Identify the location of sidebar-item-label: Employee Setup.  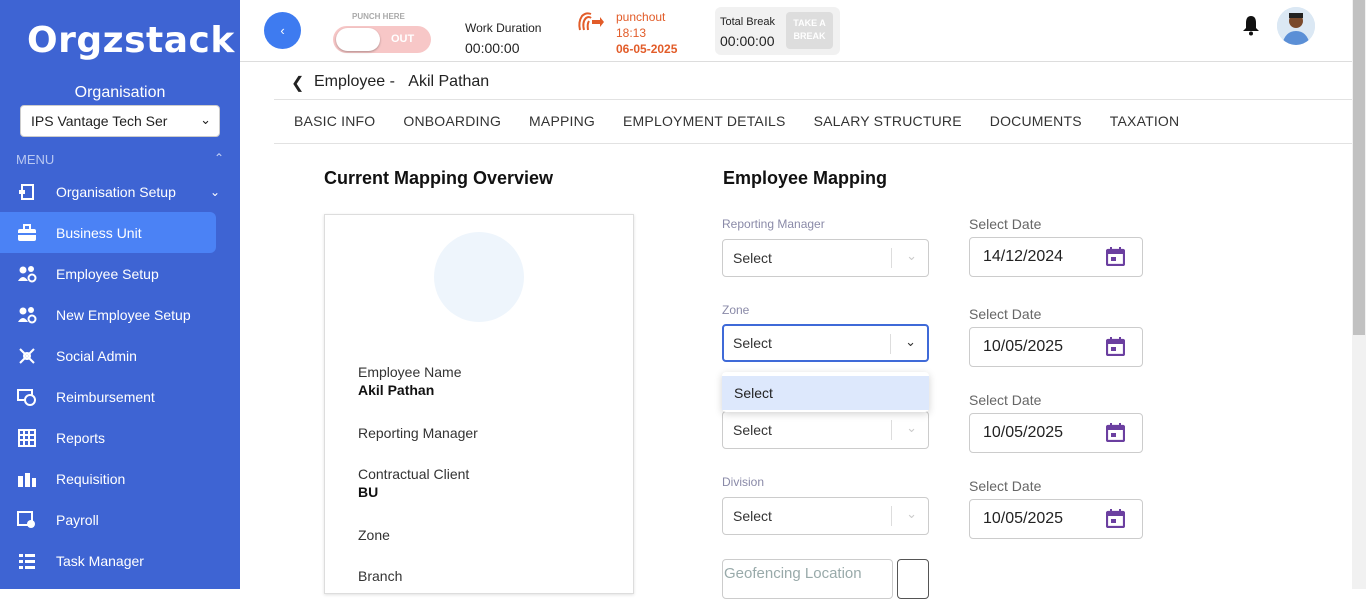
(107, 273).